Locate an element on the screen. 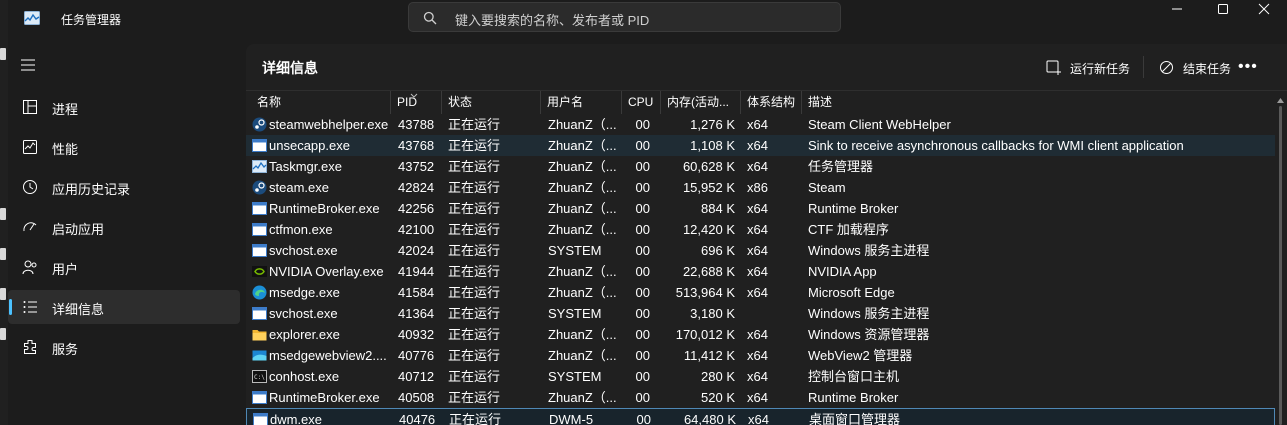  sidebar-item-label: 应用历史记录 is located at coordinates (91, 189).